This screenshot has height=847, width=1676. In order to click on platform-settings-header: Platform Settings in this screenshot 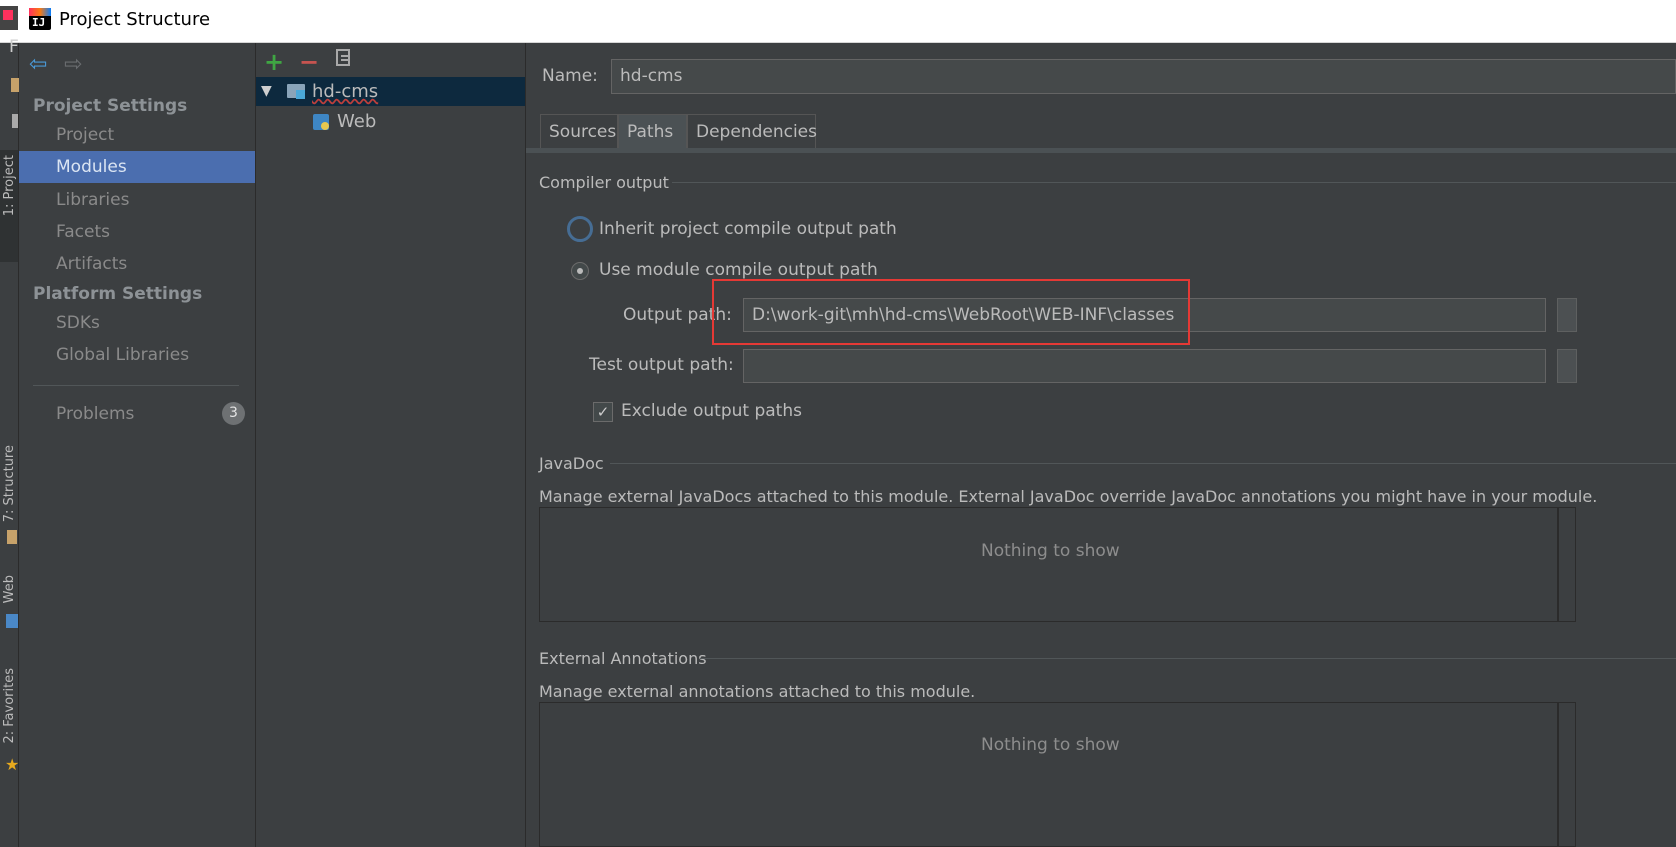, I will do `click(118, 294)`.